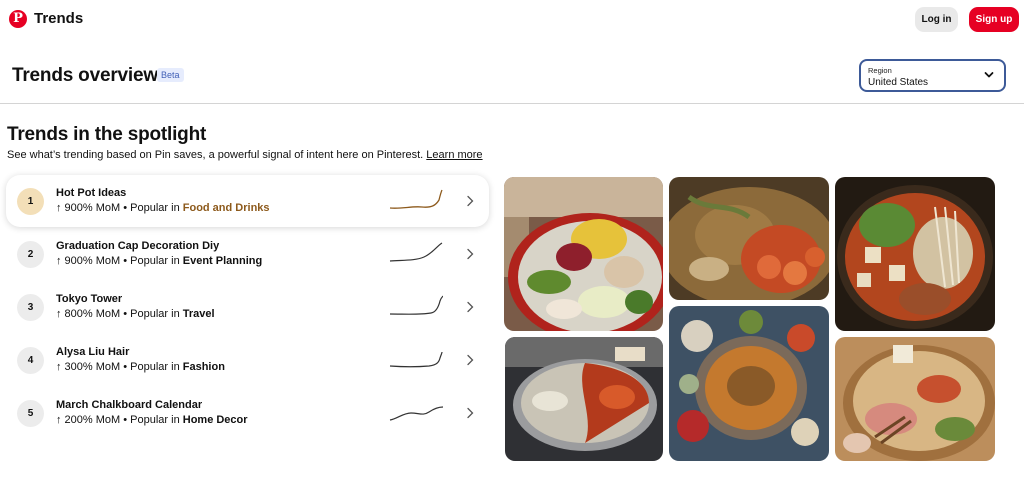 This screenshot has width=1024, height=498. What do you see at coordinates (93, 352) in the screenshot?
I see `trend-name: Alysa Liu Hair` at bounding box center [93, 352].